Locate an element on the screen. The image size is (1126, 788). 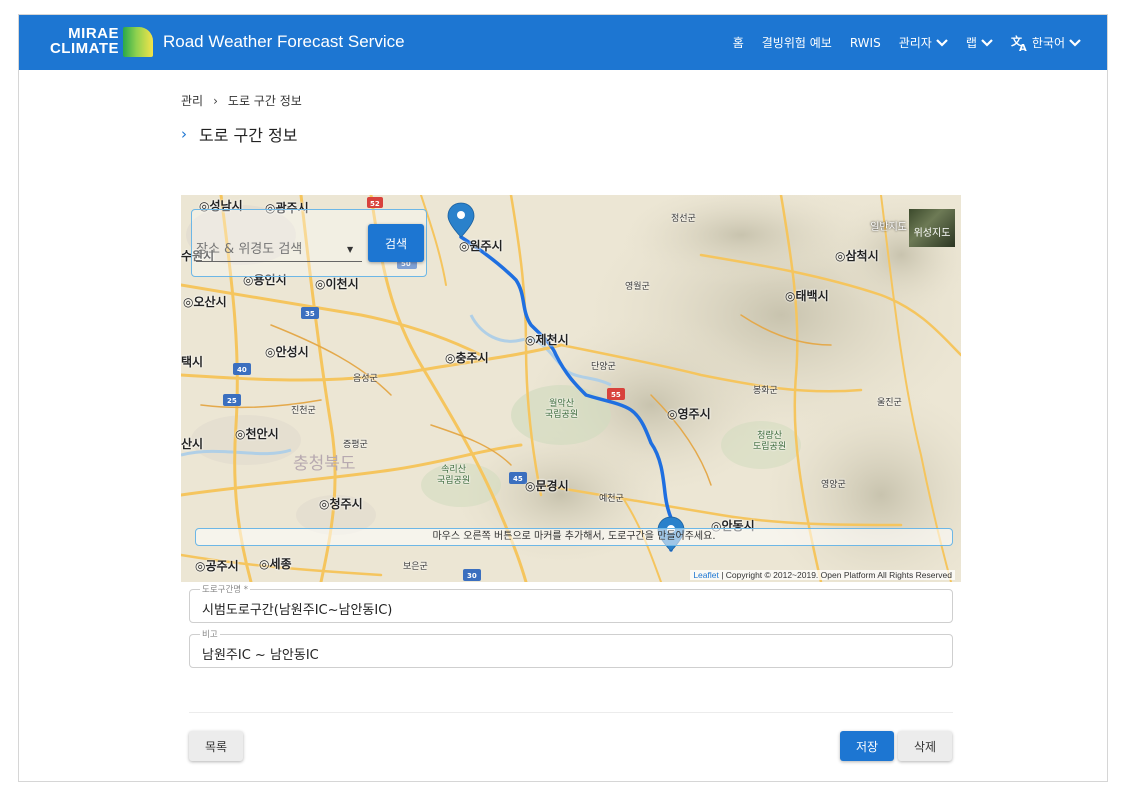
translate-icon: 文 A is located at coordinates (1019, 43).